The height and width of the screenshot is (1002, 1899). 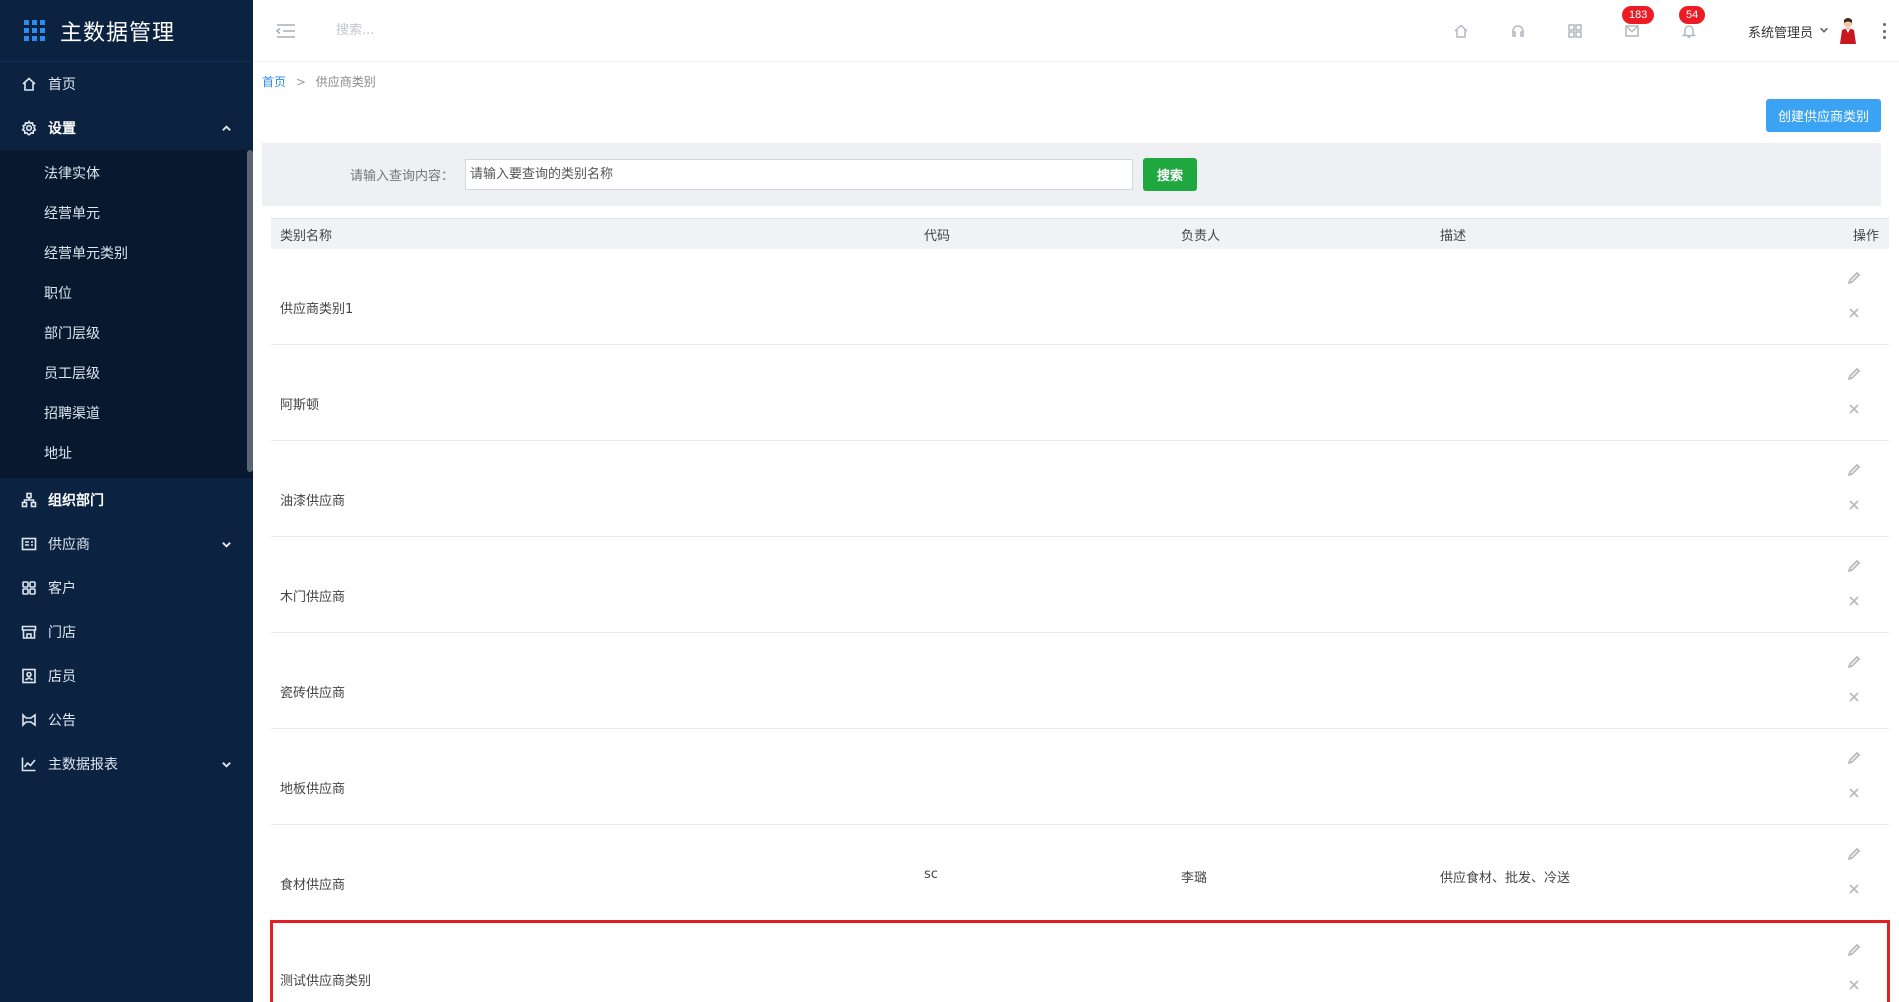 What do you see at coordinates (1076, 31) in the screenshot?
I see `top-header: 183 54 系统管理员` at bounding box center [1076, 31].